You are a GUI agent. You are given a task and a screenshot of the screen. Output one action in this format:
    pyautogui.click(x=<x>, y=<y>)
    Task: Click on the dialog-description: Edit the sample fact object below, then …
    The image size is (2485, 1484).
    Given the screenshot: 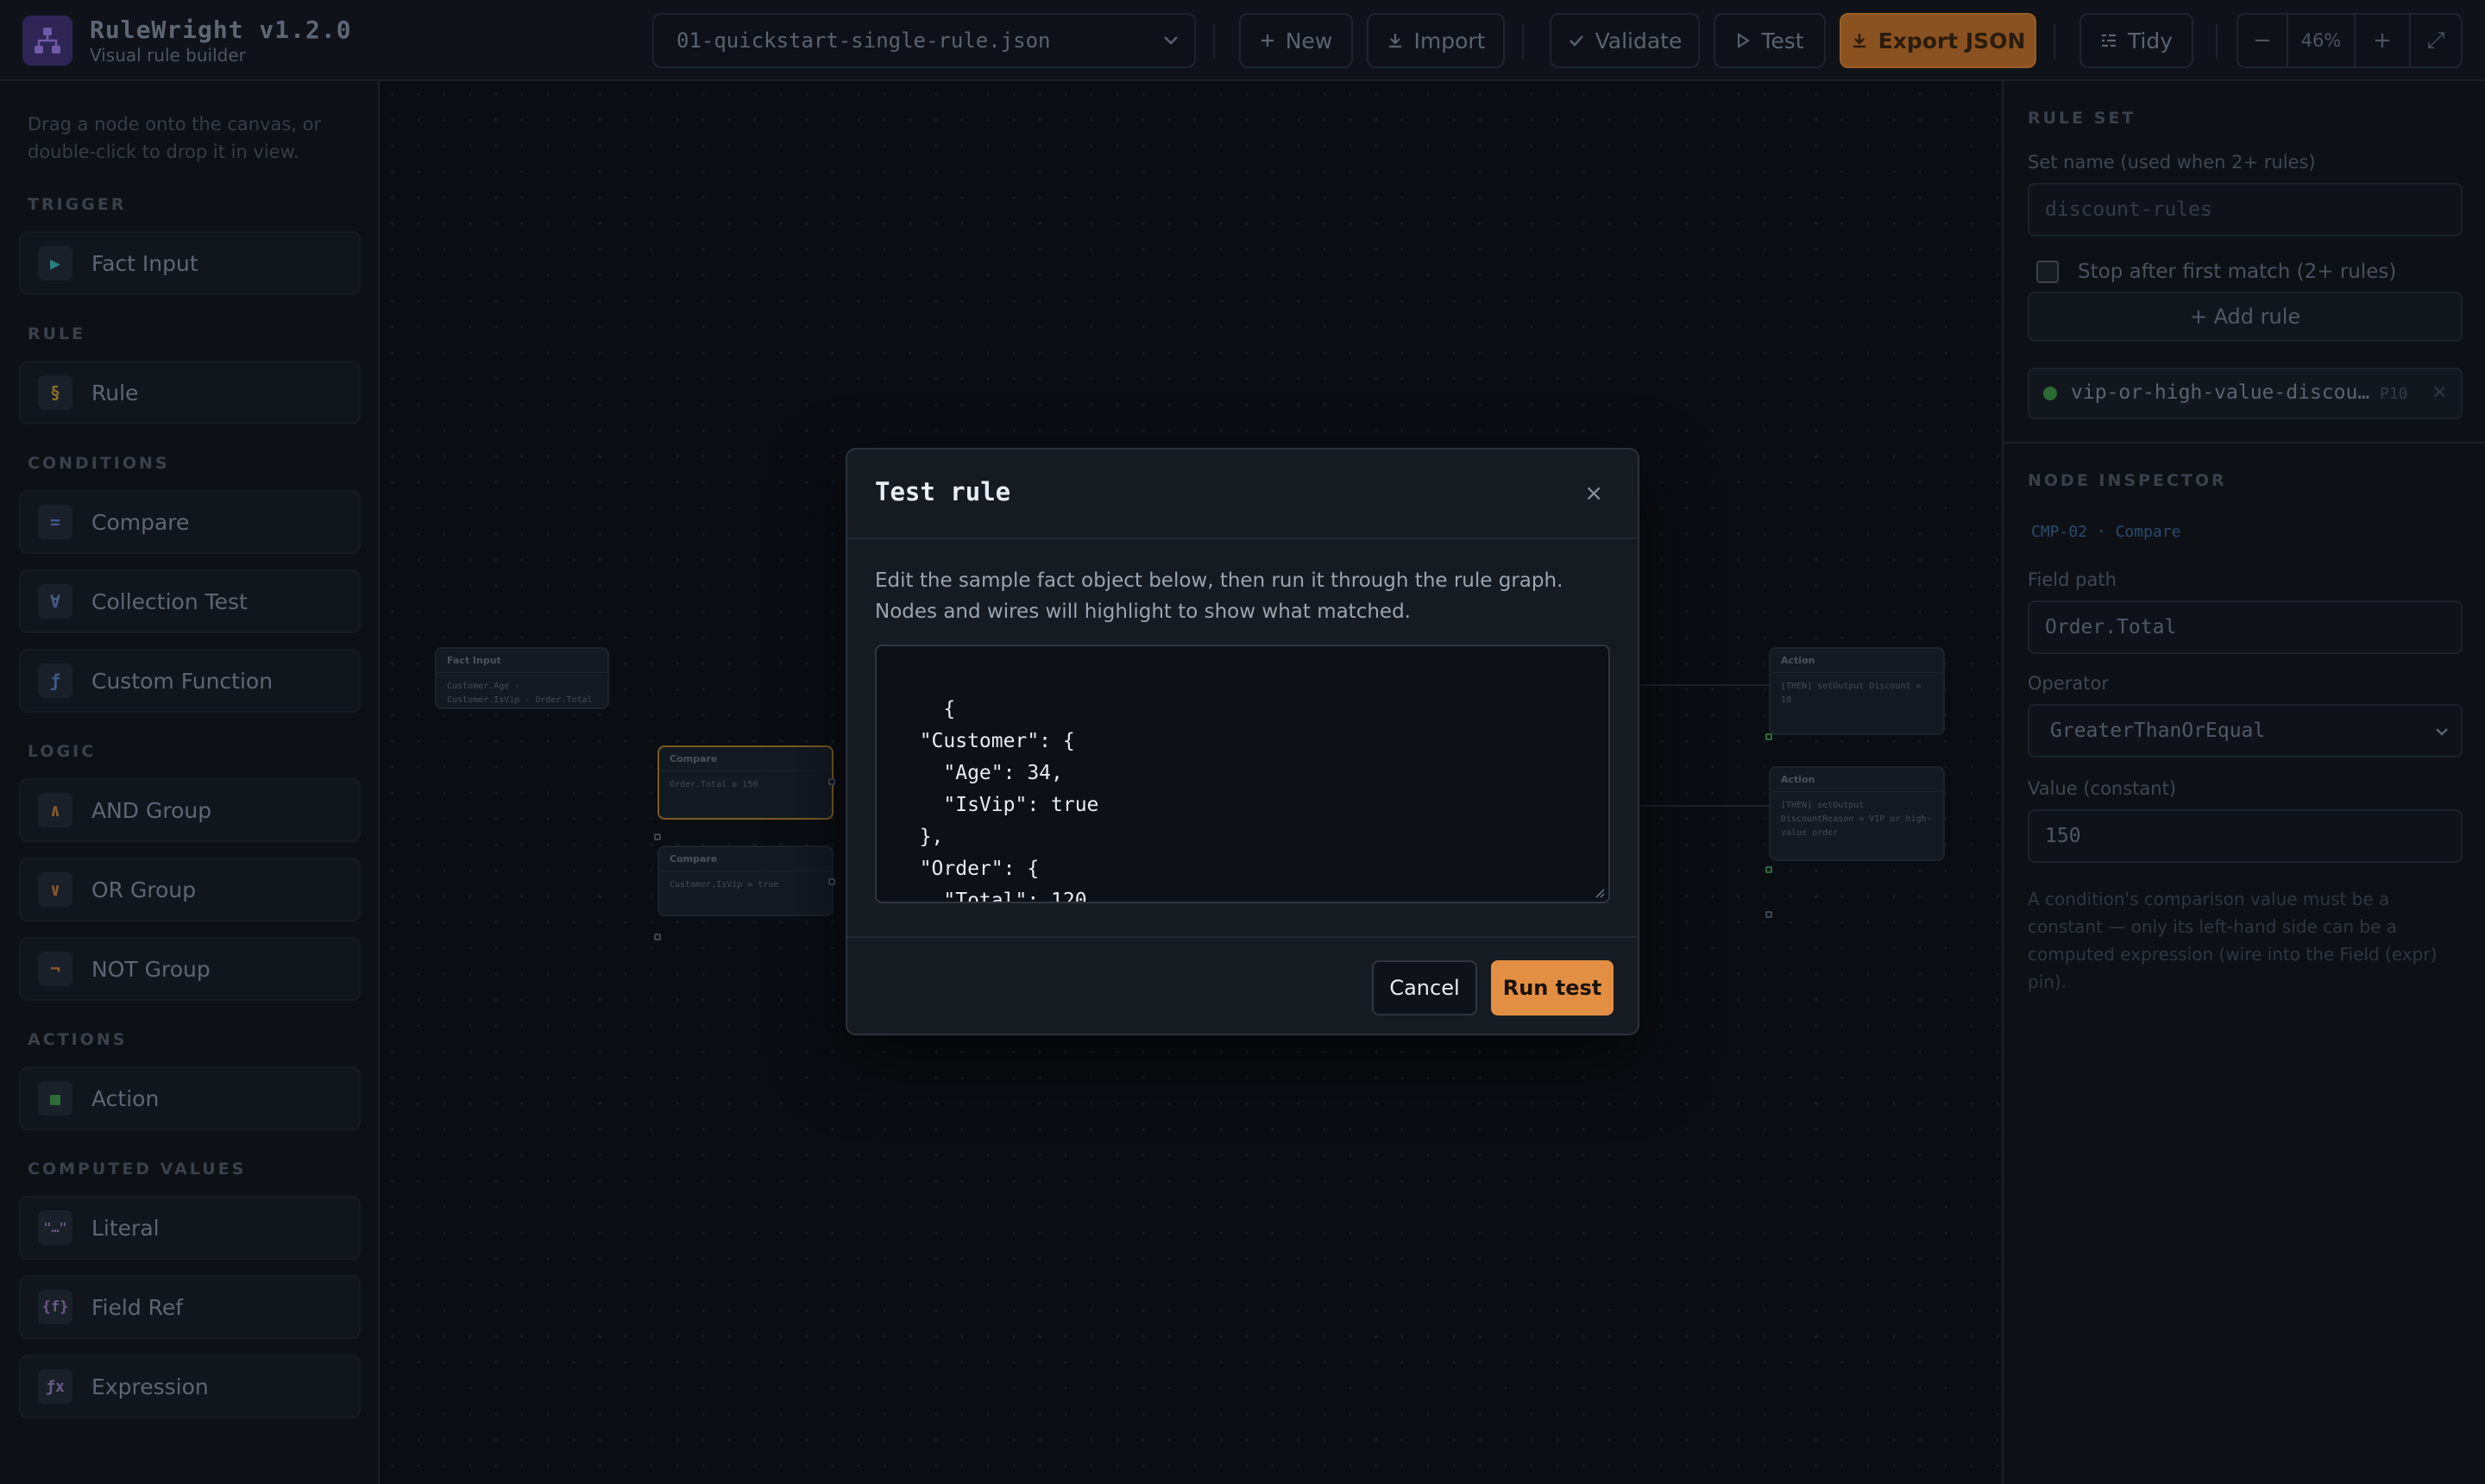 What is the action you would take?
    pyautogui.click(x=1219, y=596)
    